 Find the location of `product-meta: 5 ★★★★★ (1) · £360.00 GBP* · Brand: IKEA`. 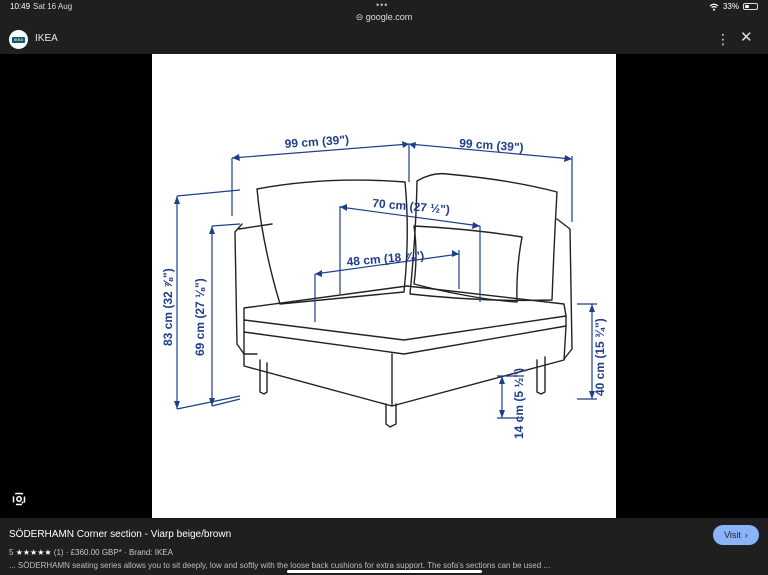

product-meta: 5 ★★★★★ (1) · £360.00 GBP* · Brand: IKEA is located at coordinates (91, 552).